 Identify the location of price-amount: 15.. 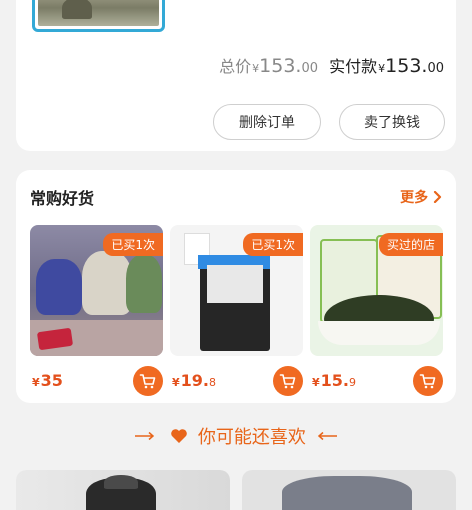
(334, 380).